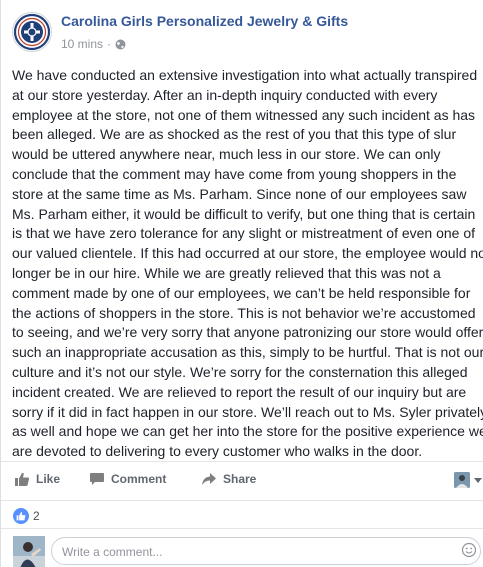 The image size is (483, 567). I want to click on comment-composer, so click(242, 547).